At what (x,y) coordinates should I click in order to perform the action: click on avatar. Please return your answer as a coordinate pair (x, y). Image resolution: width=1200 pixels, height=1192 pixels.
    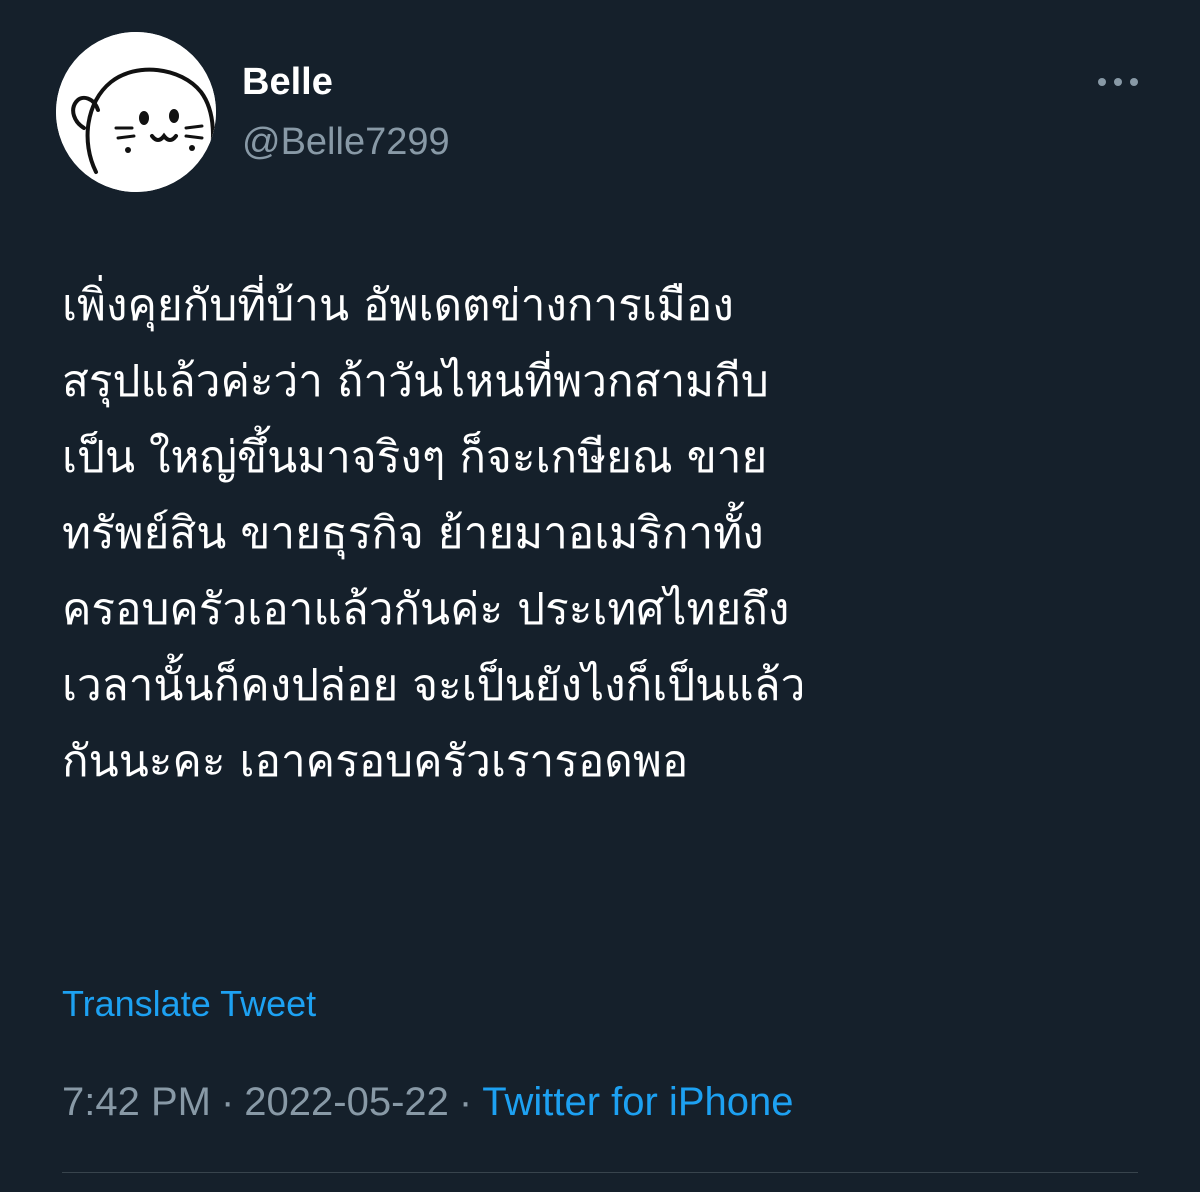
    Looking at the image, I should click on (136, 112).